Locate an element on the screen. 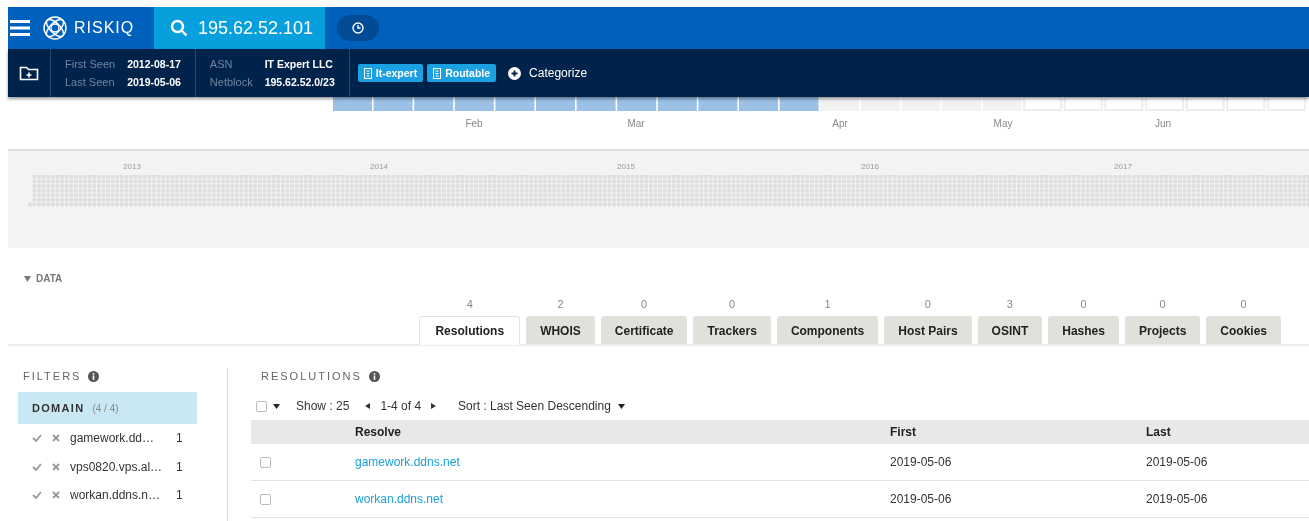 The image size is (1309, 521). field-label: Last Seen is located at coordinates (90, 82).